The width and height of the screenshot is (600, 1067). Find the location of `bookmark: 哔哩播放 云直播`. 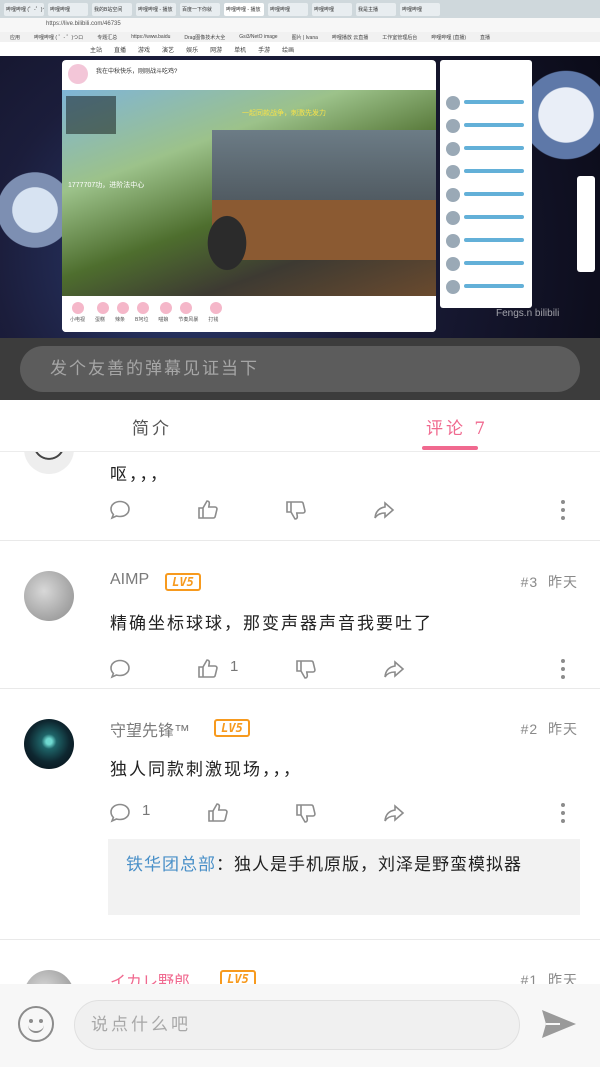

bookmark: 哔哩播放 云直播 is located at coordinates (350, 37).